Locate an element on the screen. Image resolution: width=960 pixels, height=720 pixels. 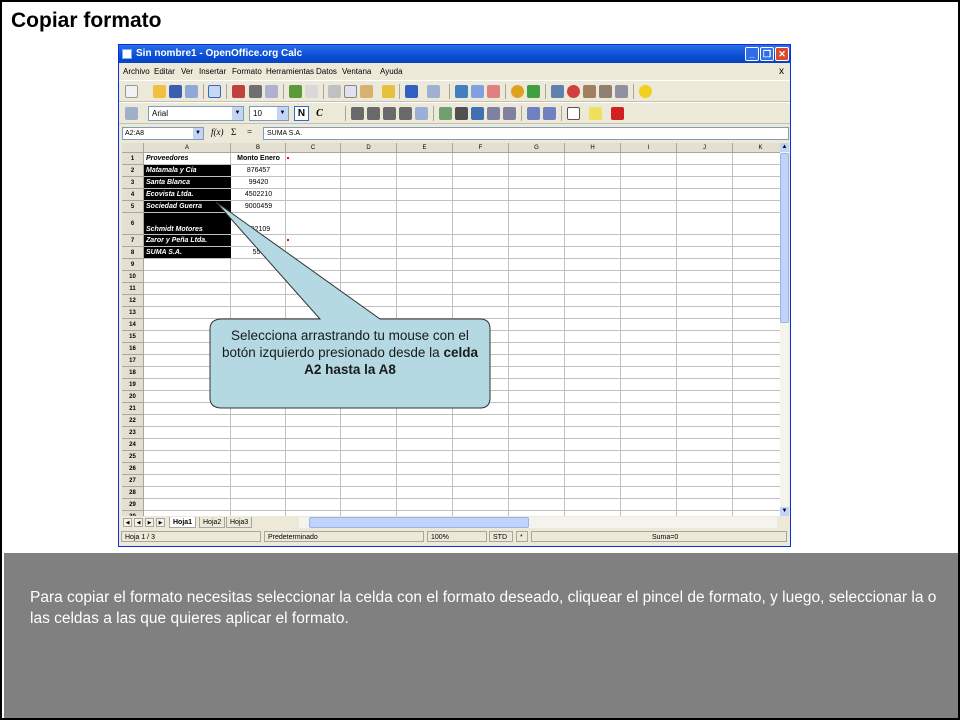
open-folder-icon is located at coordinates (159, 91).